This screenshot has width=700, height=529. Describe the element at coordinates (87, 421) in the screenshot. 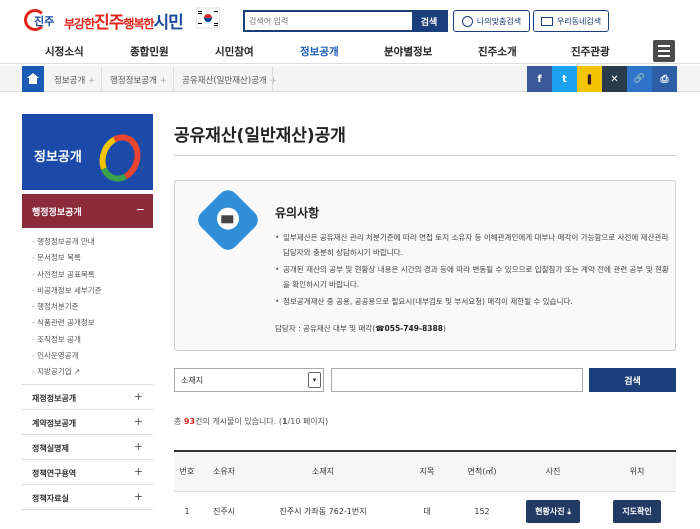

I see `sidebar-item-contract: 계약정보공개 +` at that location.